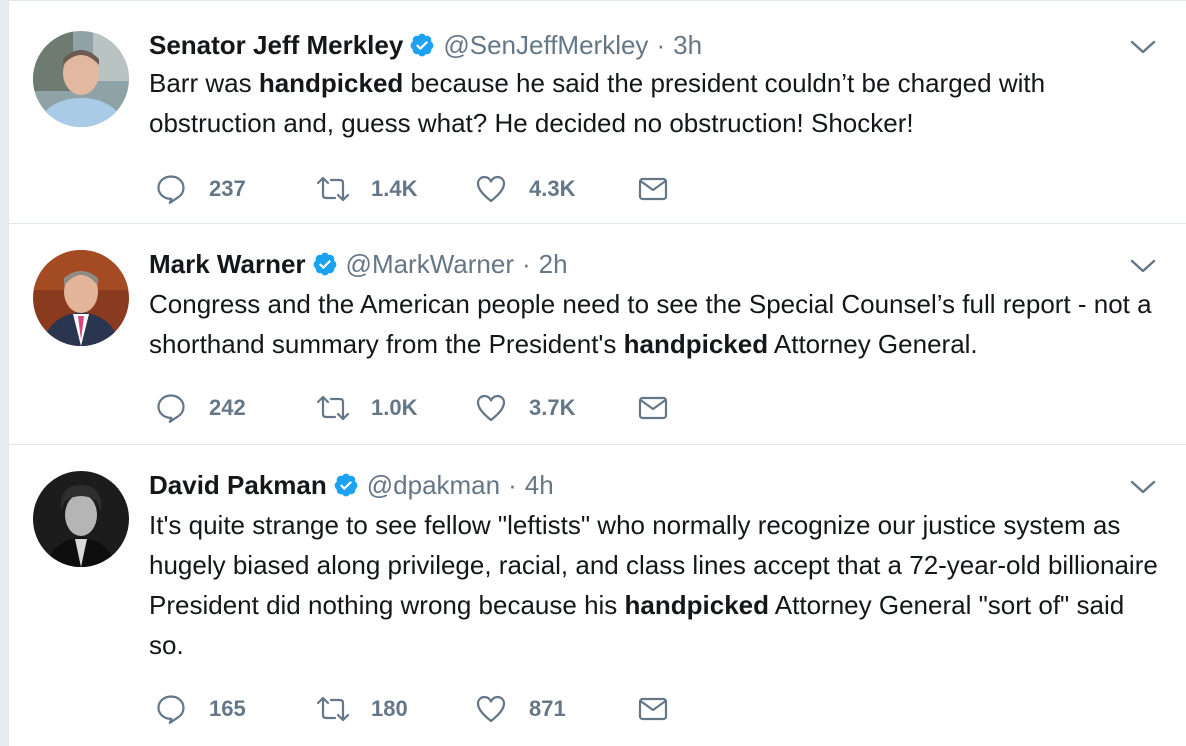 The image size is (1186, 746). I want to click on author-handle: @SenJeffMerkley, so click(545, 45).